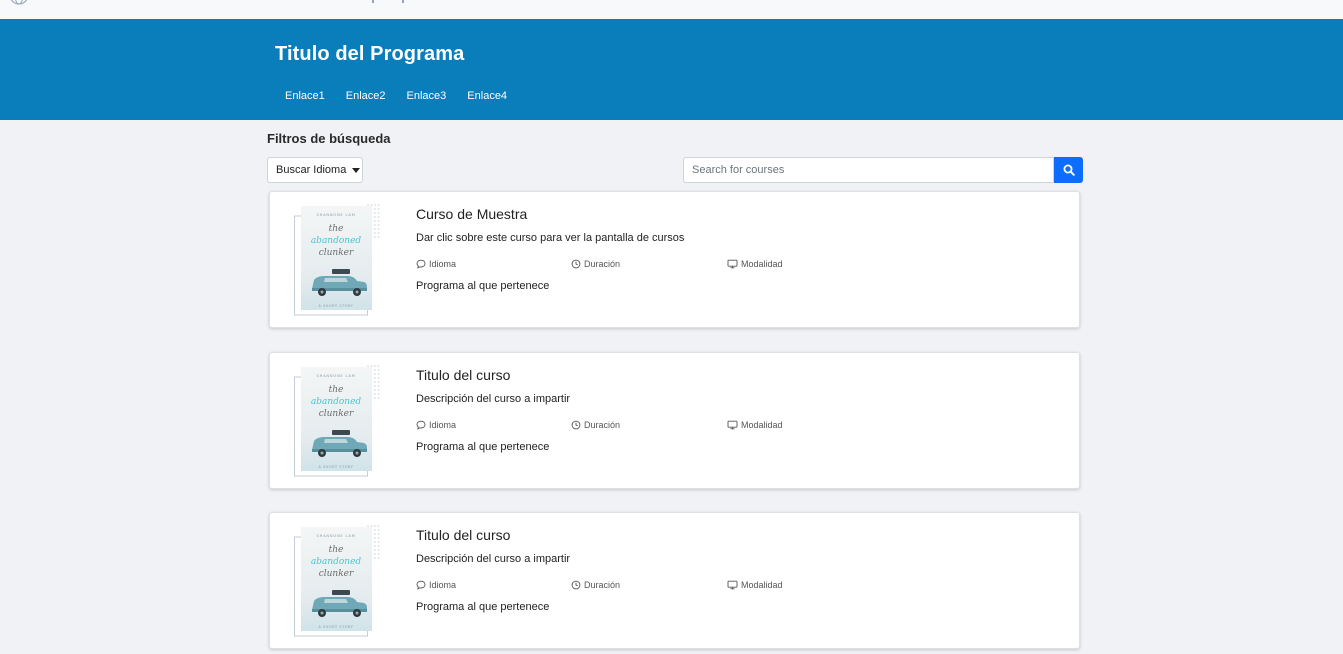 The height and width of the screenshot is (654, 1343). Describe the element at coordinates (370, 54) in the screenshot. I see `program-title: Titulo del Programa` at that location.